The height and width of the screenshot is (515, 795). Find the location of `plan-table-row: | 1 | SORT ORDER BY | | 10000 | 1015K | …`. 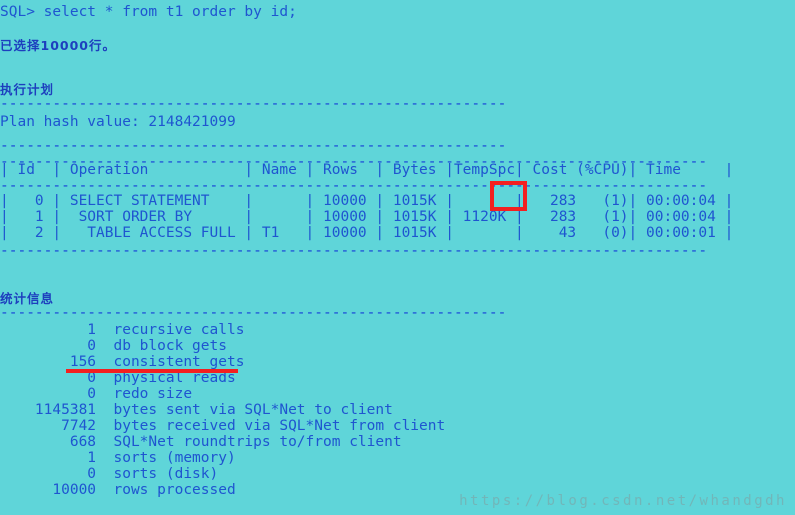

plan-table-row: | 1 | SORT ORDER BY | | 10000 | 1015K | … is located at coordinates (367, 217).